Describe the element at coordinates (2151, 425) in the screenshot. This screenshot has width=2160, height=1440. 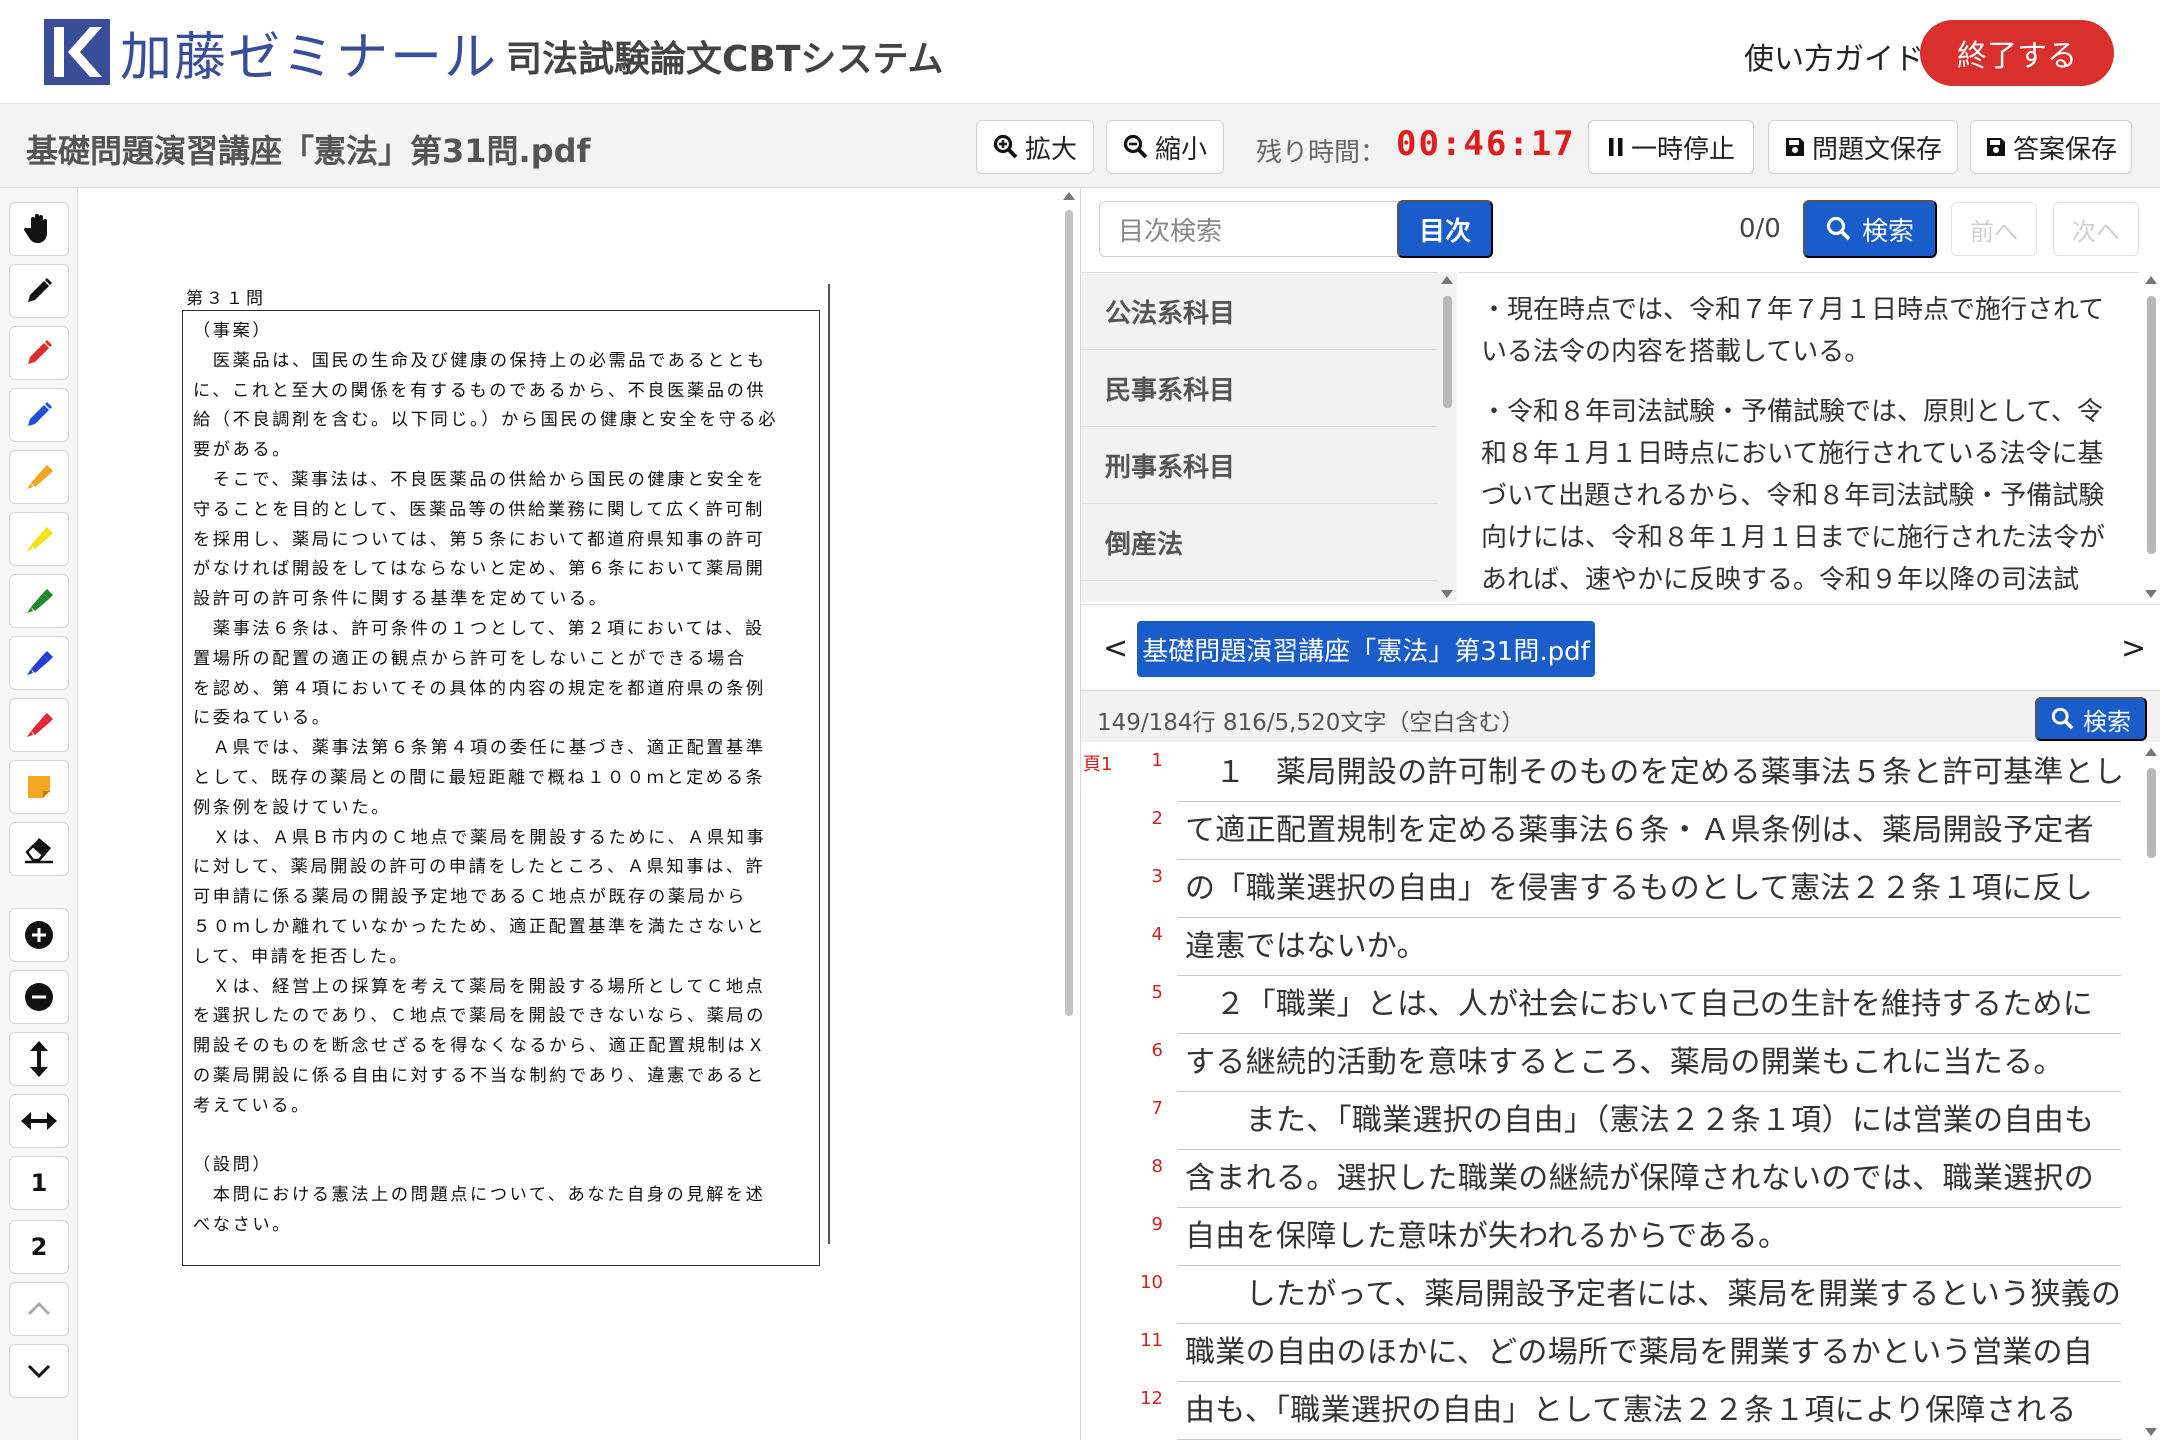
I see `notice-scrollbar-thumb` at that location.